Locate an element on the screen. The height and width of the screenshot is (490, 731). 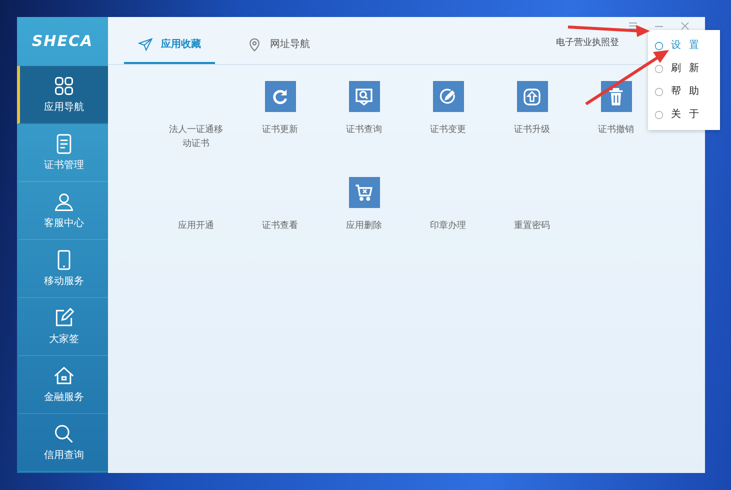
app-item: 证书变更 is located at coordinates (448, 121).